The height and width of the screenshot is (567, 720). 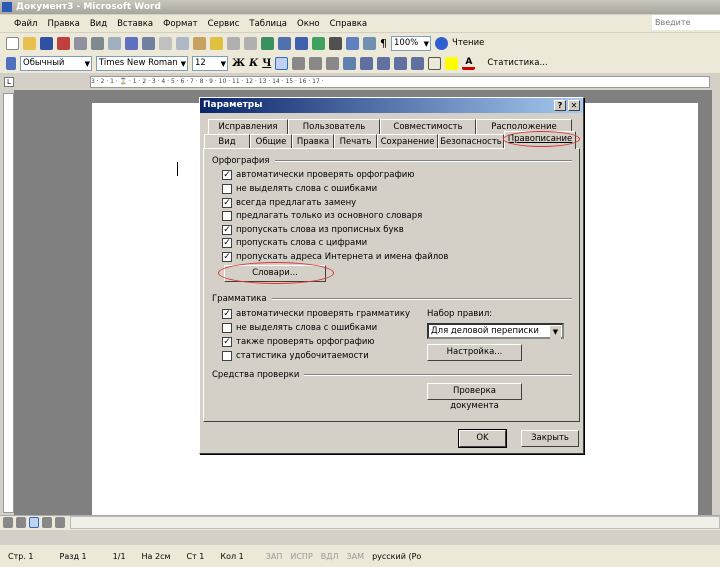 What do you see at coordinates (474, 397) in the screenshot?
I see `recheck-document-button: Проверка документа` at bounding box center [474, 397].